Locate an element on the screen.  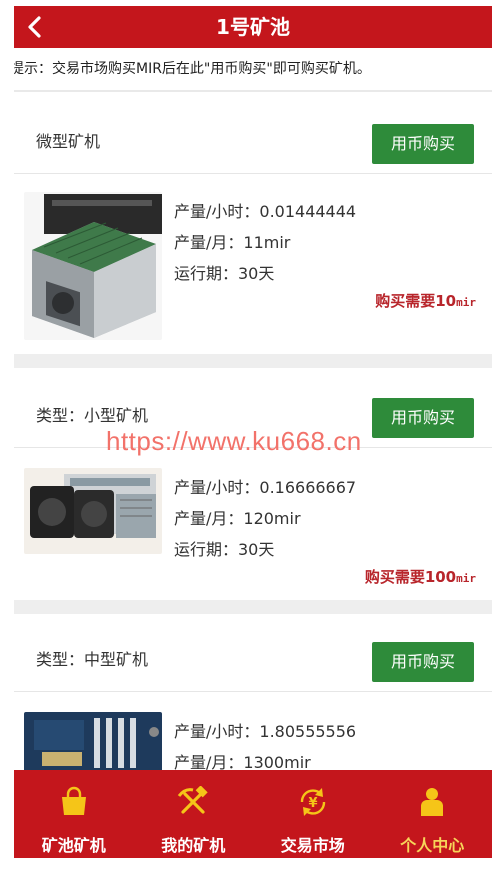
price-amount: 购买需要10 is located at coordinates (416, 301).